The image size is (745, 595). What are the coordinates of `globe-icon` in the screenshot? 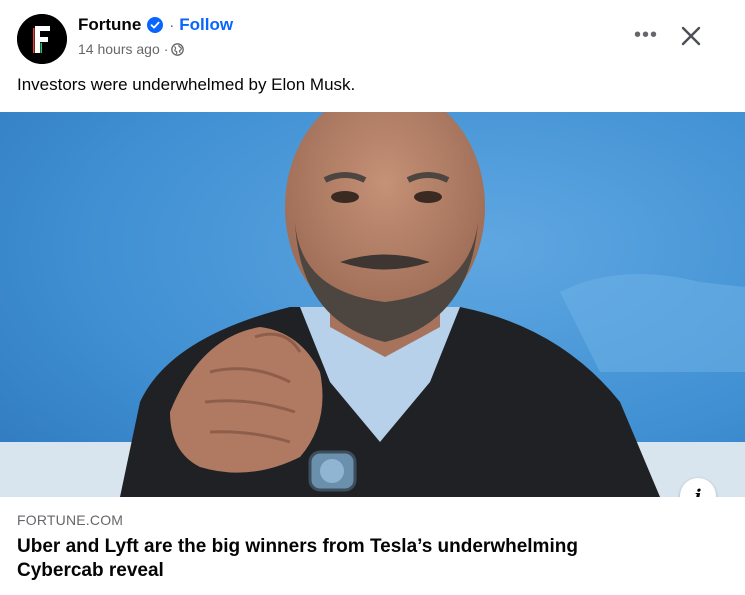 It's located at (178, 49).